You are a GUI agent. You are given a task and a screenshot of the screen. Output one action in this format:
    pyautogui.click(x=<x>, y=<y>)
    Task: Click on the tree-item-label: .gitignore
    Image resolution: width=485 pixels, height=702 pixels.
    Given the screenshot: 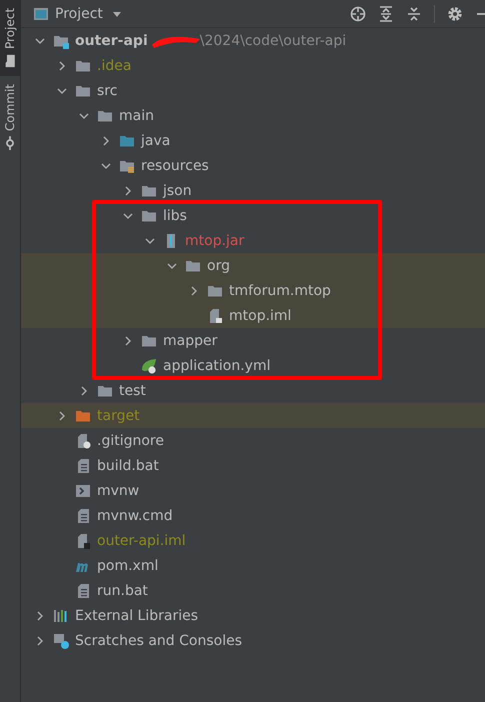 What is the action you would take?
    pyautogui.click(x=130, y=440)
    